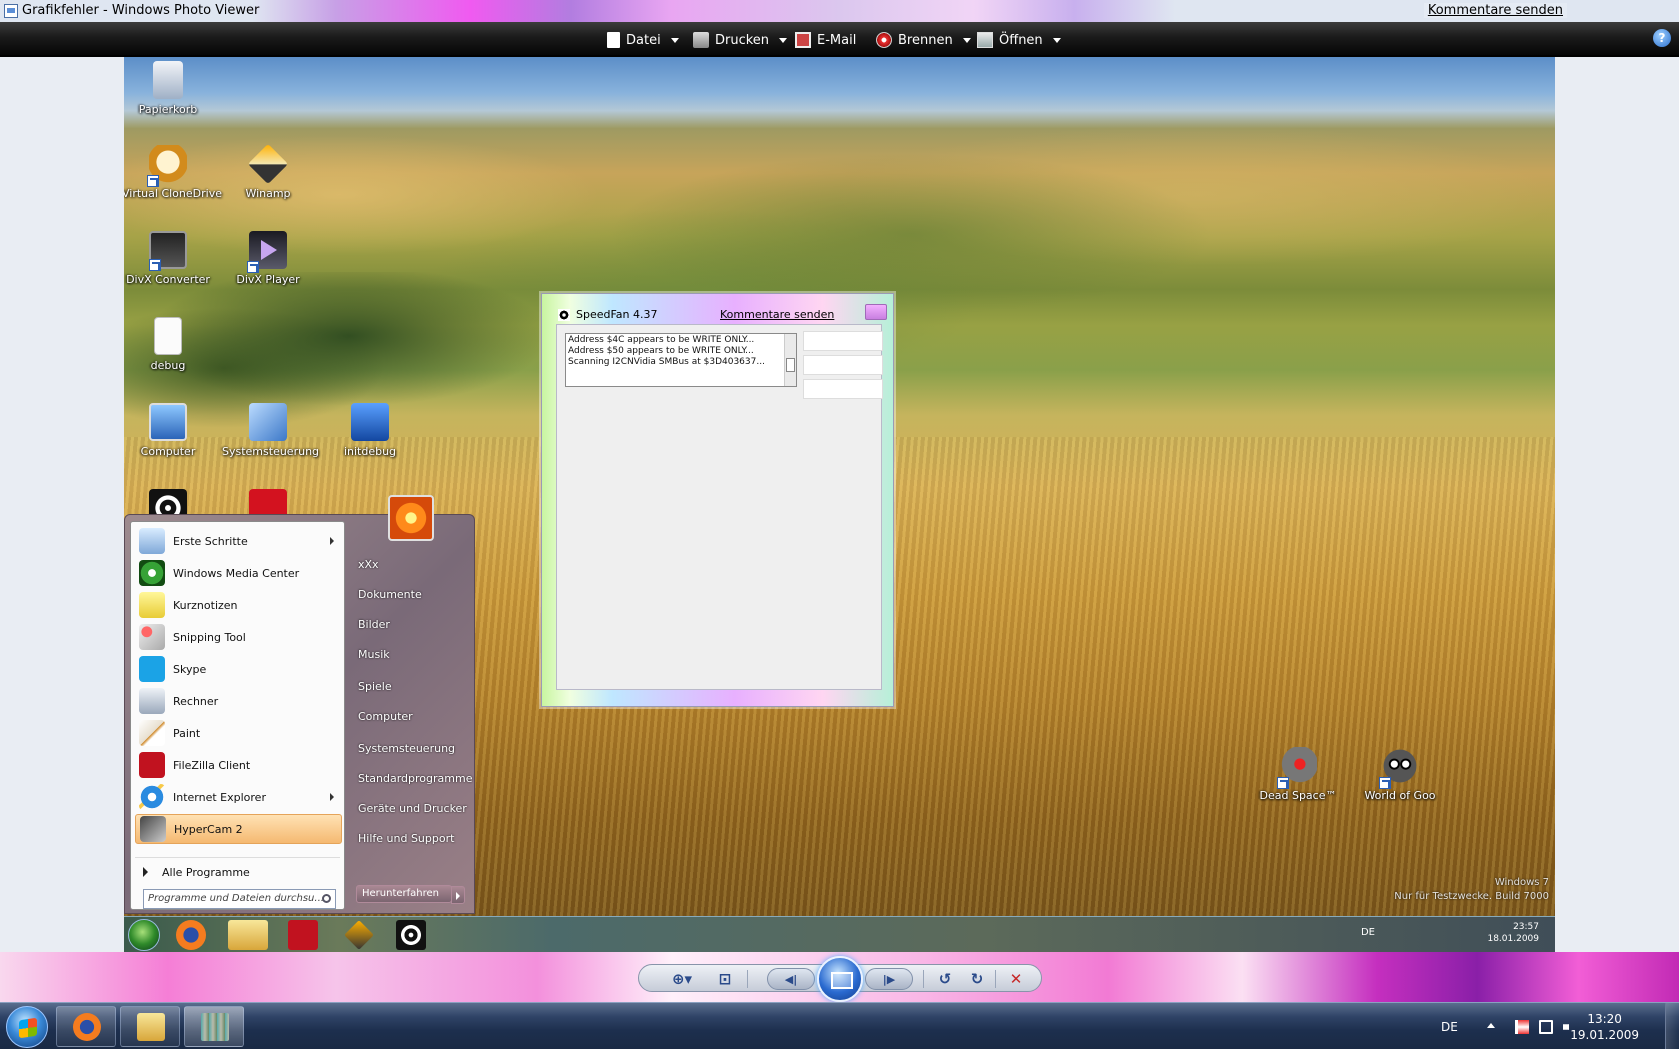 The height and width of the screenshot is (1049, 1679). I want to click on screenshot-tray-clock: 23:57 18.01.2009, so click(1513, 933).